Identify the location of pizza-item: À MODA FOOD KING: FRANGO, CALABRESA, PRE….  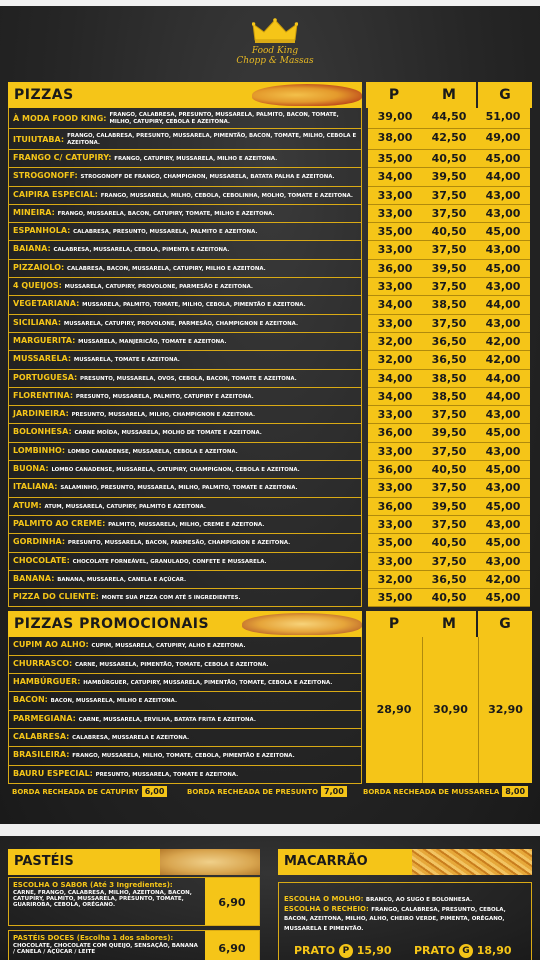
(185, 118).